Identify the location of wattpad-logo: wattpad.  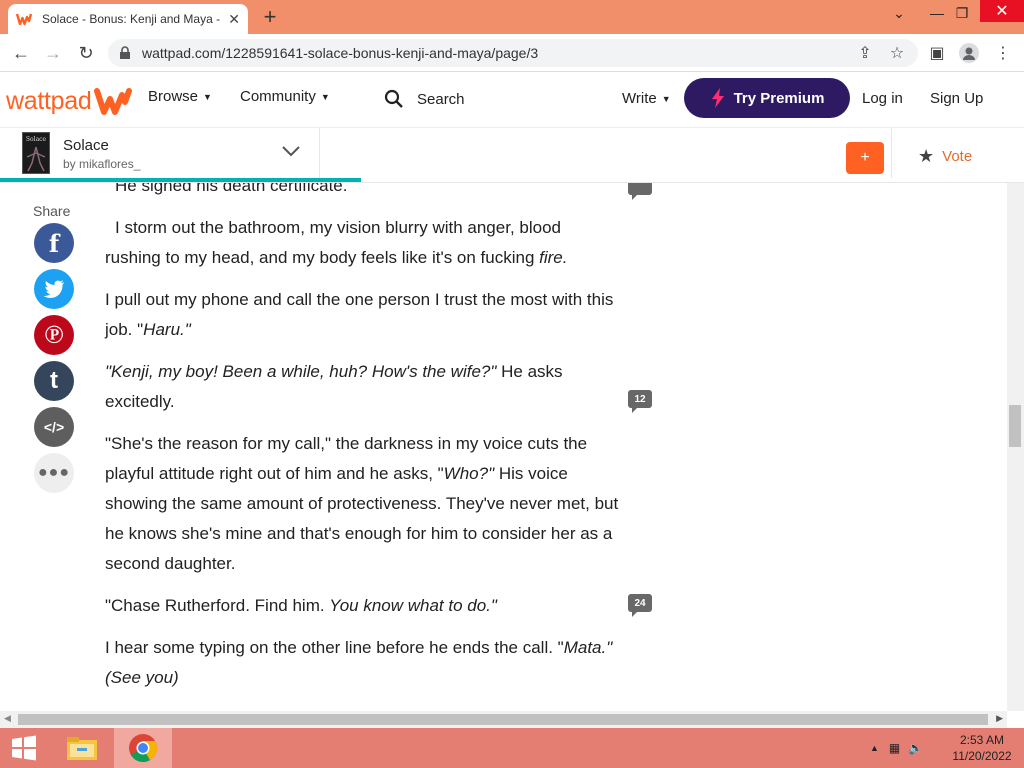
(69, 101).